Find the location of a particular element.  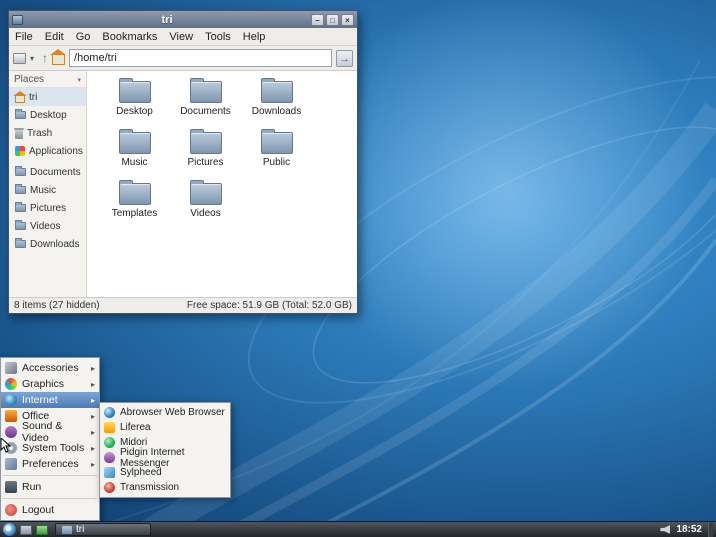

volume-icon is located at coordinates (665, 529).